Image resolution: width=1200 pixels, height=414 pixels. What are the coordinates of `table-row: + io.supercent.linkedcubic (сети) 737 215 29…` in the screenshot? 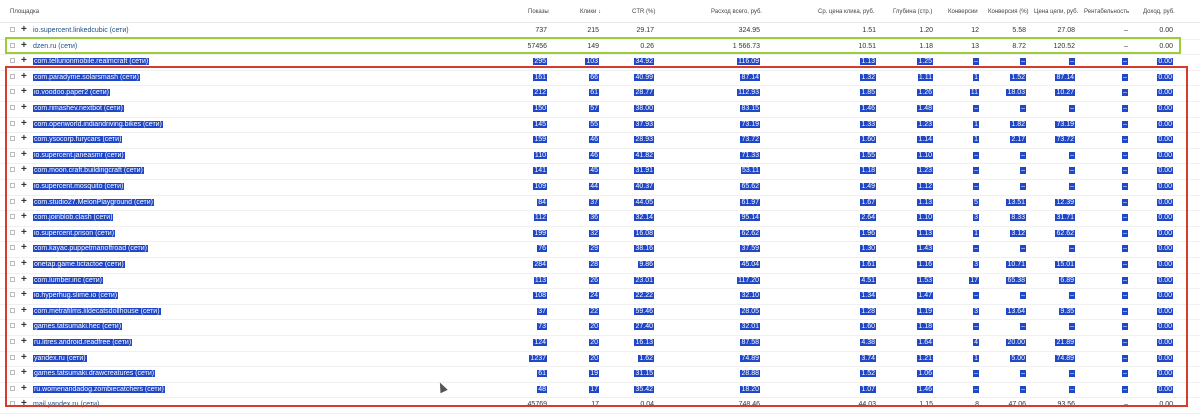 It's located at (600, 31).